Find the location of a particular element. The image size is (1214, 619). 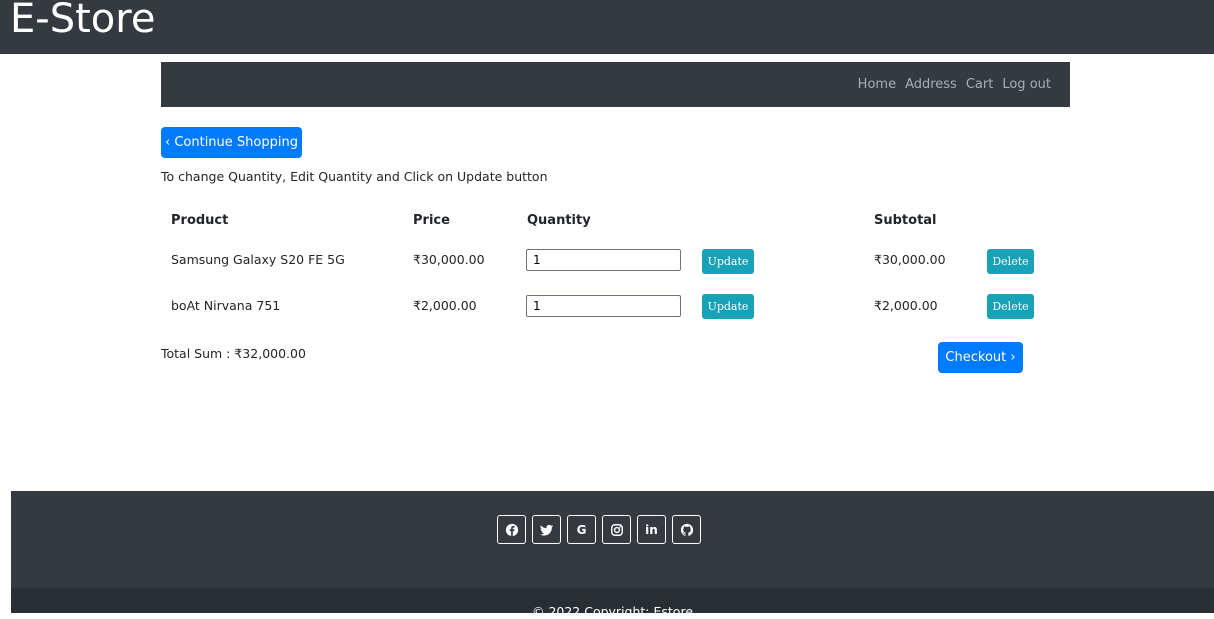

social-links: G in is located at coordinates (599, 529).